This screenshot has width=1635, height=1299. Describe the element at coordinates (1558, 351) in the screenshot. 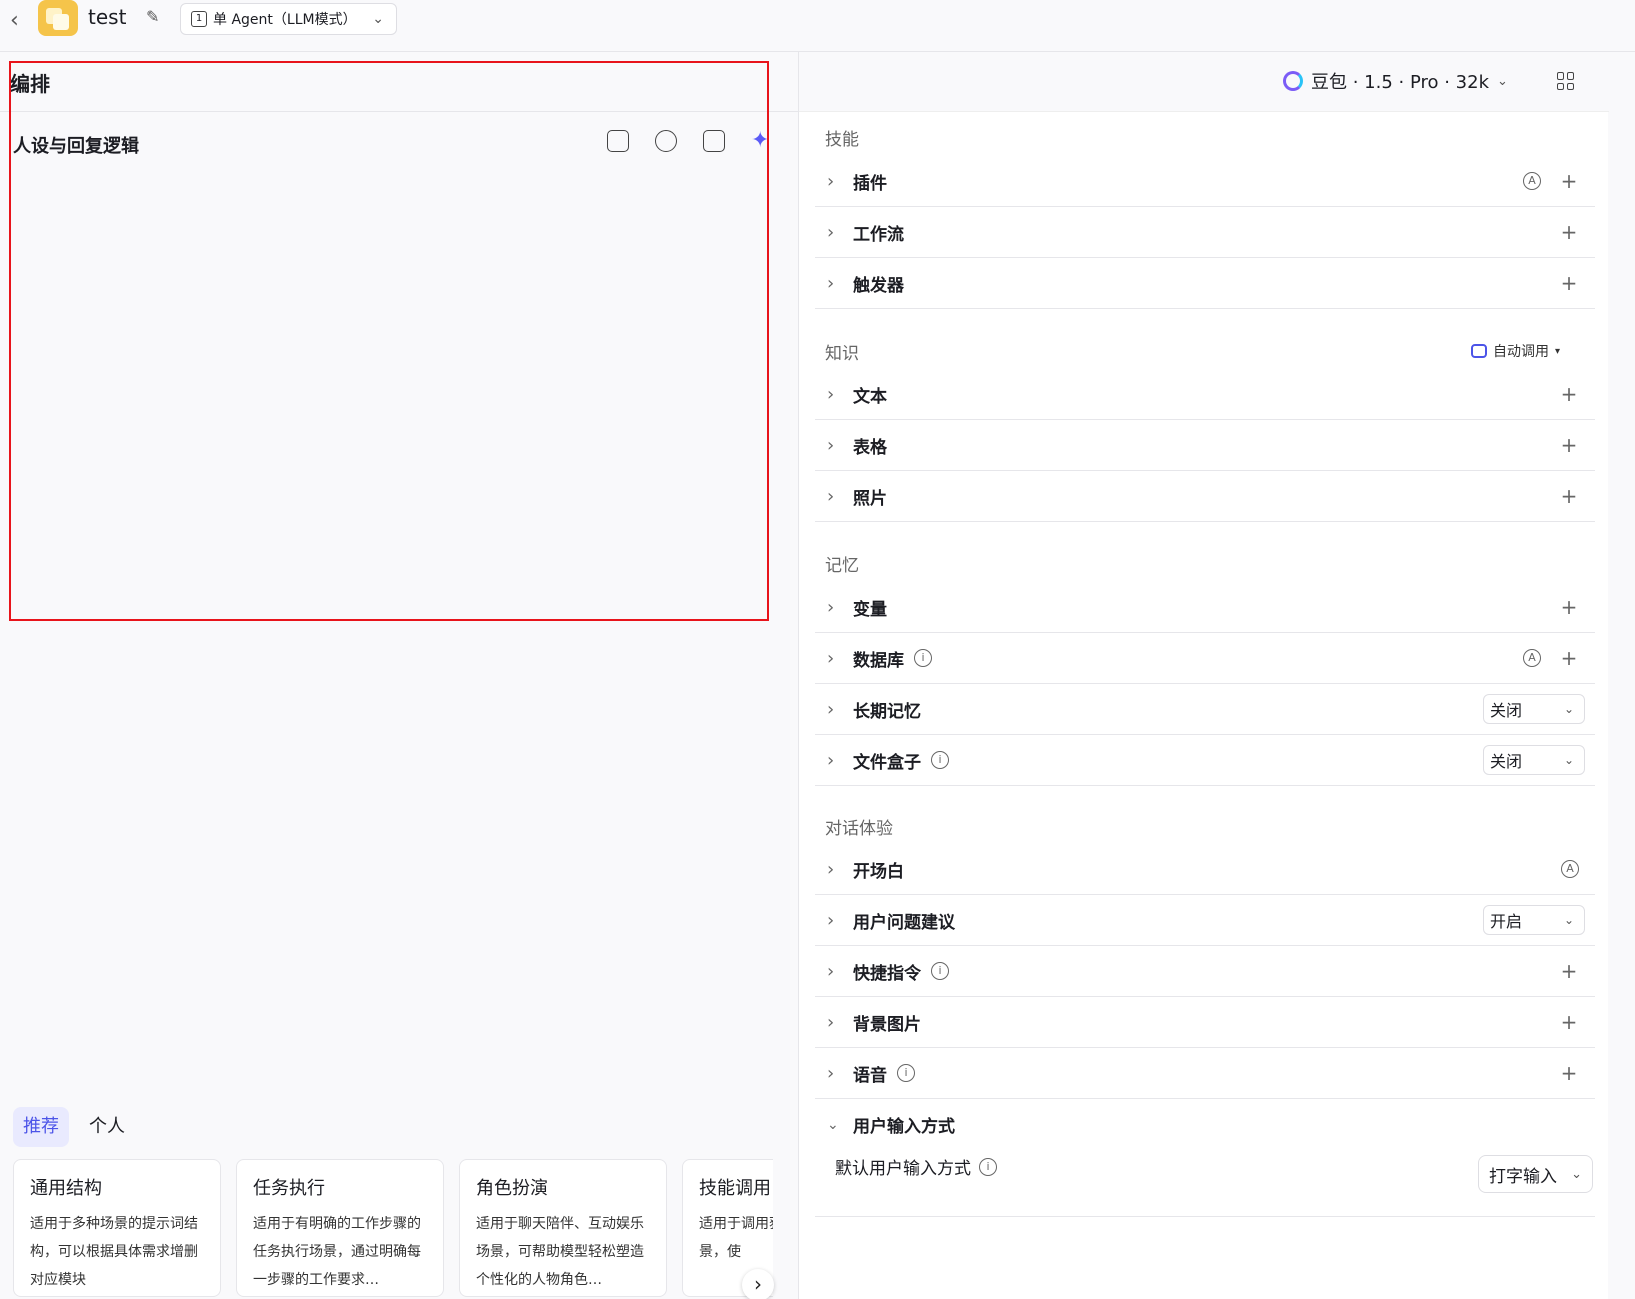

I see `caret-down-icon: ▾` at that location.